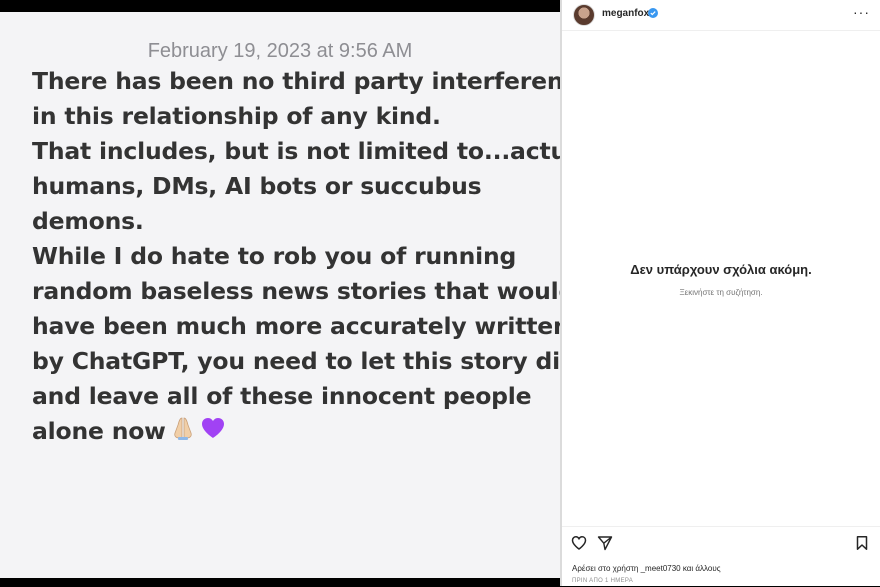 This screenshot has height=587, width=880. What do you see at coordinates (88, 221) in the screenshot?
I see `note-line: demons.` at bounding box center [88, 221].